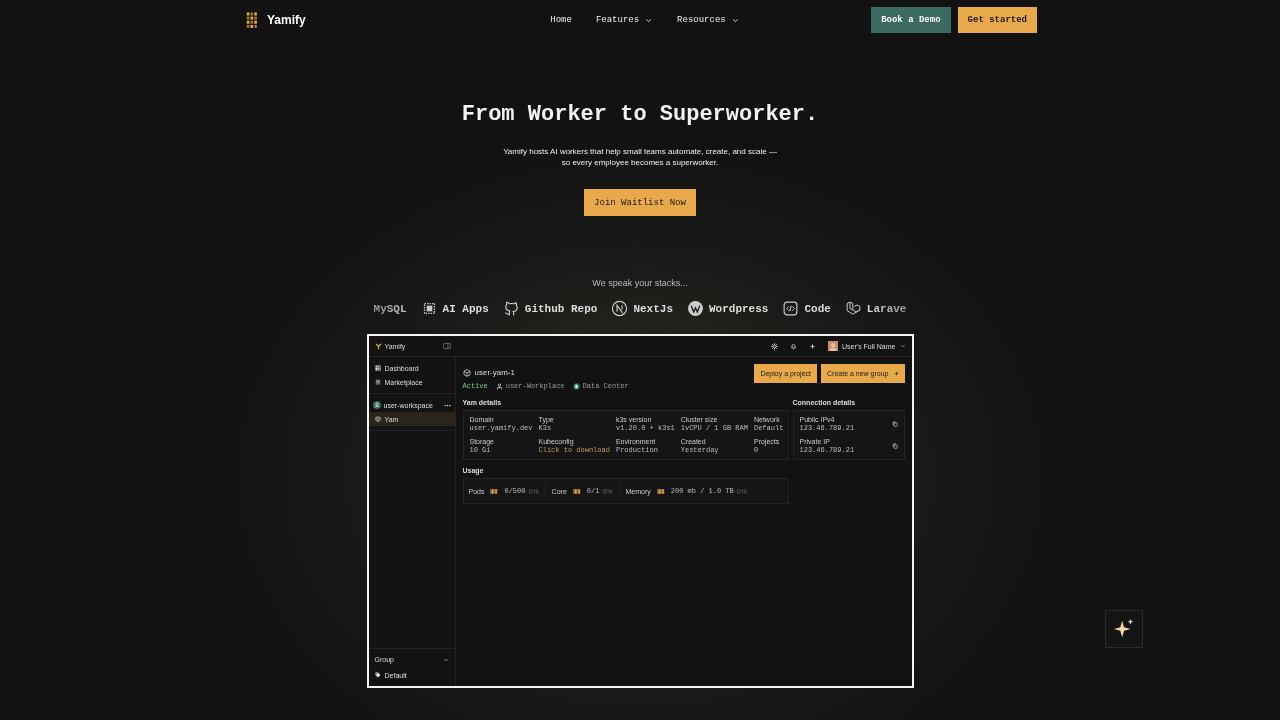  I want to click on hero-title: From Worker to Superworker., so click(640, 114).